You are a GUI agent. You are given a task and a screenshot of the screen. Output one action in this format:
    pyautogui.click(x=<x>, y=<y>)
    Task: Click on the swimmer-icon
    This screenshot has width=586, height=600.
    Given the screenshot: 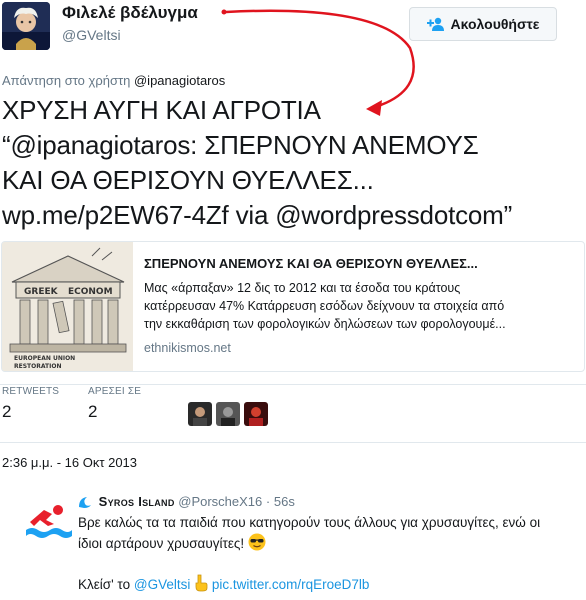 What is the action you would take?
    pyautogui.click(x=48, y=520)
    